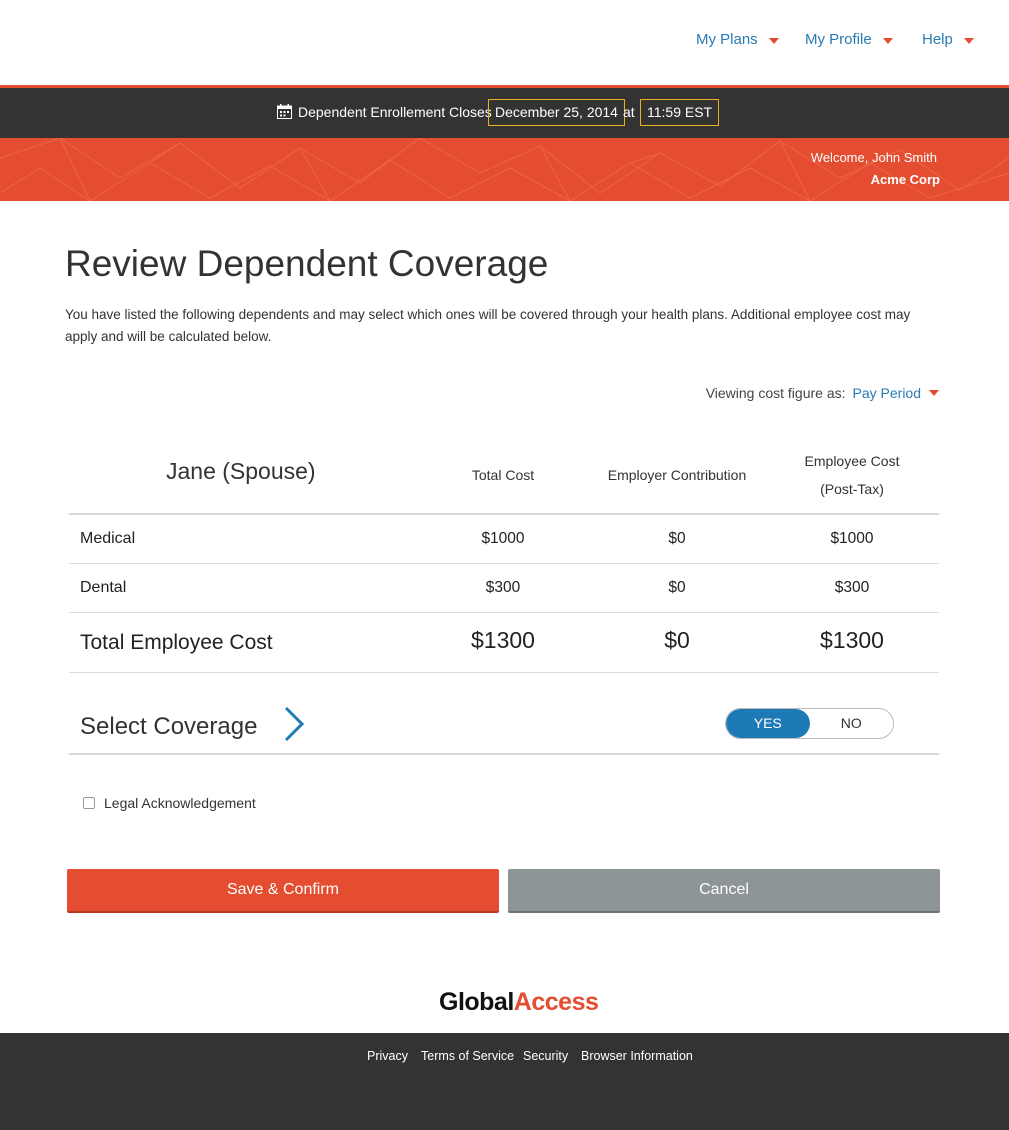  Describe the element at coordinates (307, 263) in the screenshot. I see `page-title: Review Dependent Coverage` at that location.